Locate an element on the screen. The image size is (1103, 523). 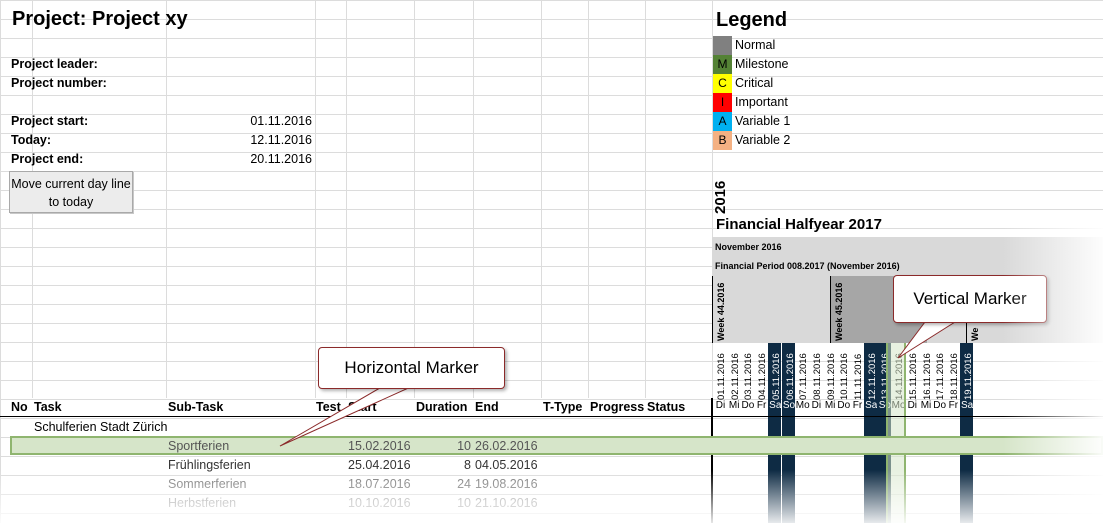
vertical-marker-callout: Vertical Marker is located at coordinates (970, 299).